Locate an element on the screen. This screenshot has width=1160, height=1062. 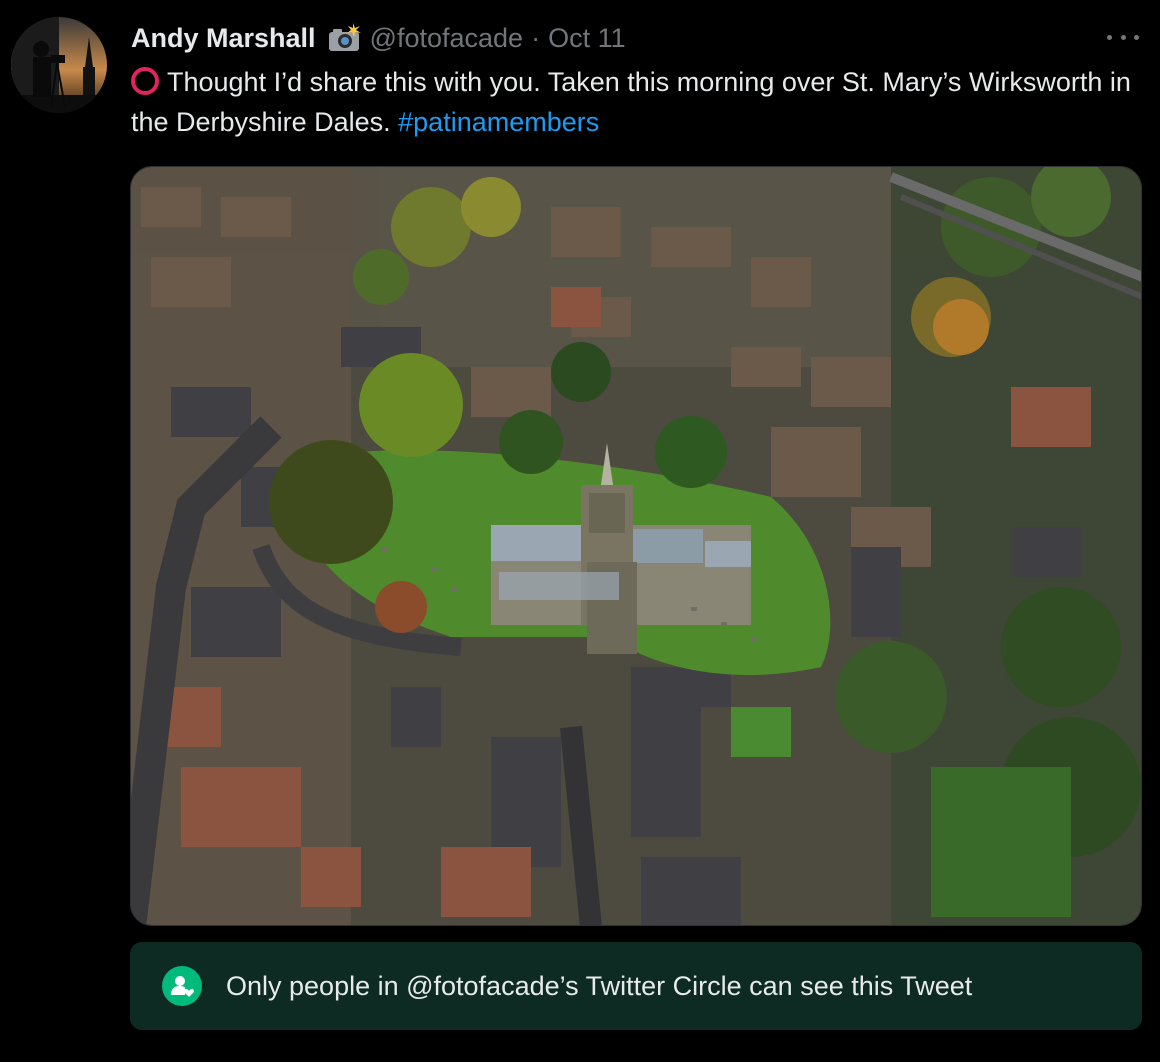
camera-flash-icon is located at coordinates (344, 38).